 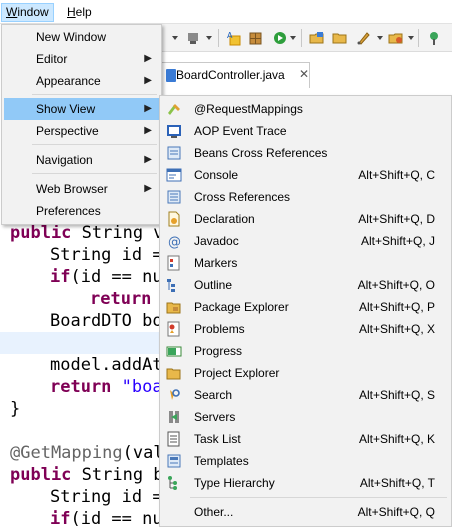 I want to click on view-item-package-explorer: Package Explorer Alt+Shift+Q, P, so click(x=305, y=307).